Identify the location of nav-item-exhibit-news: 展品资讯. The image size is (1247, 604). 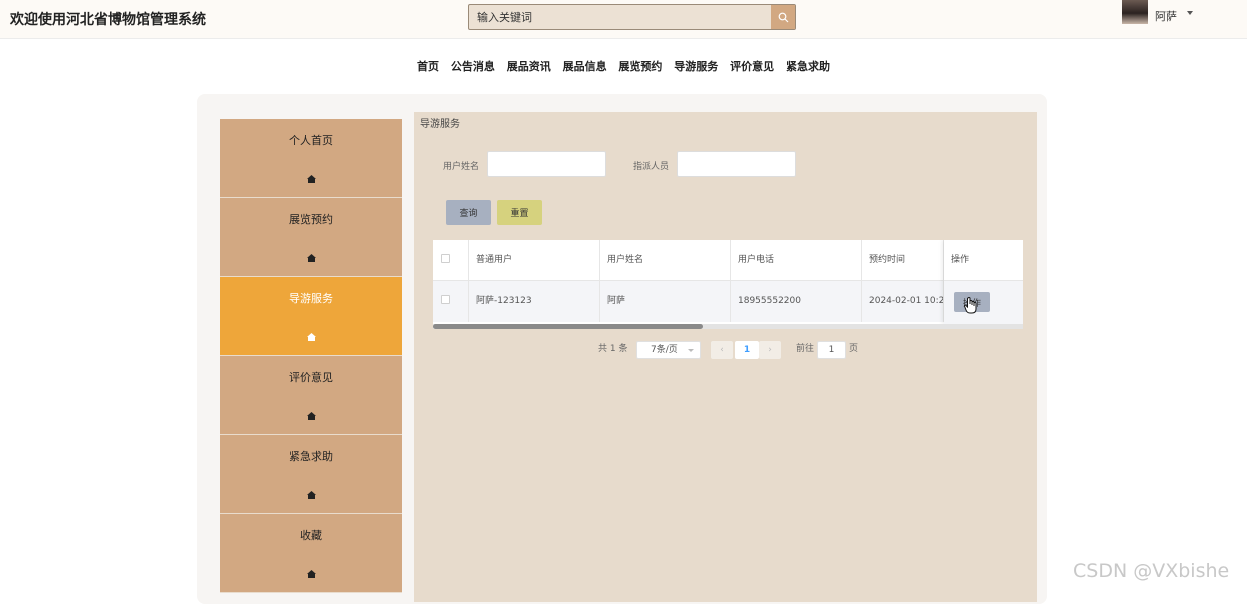
(529, 66).